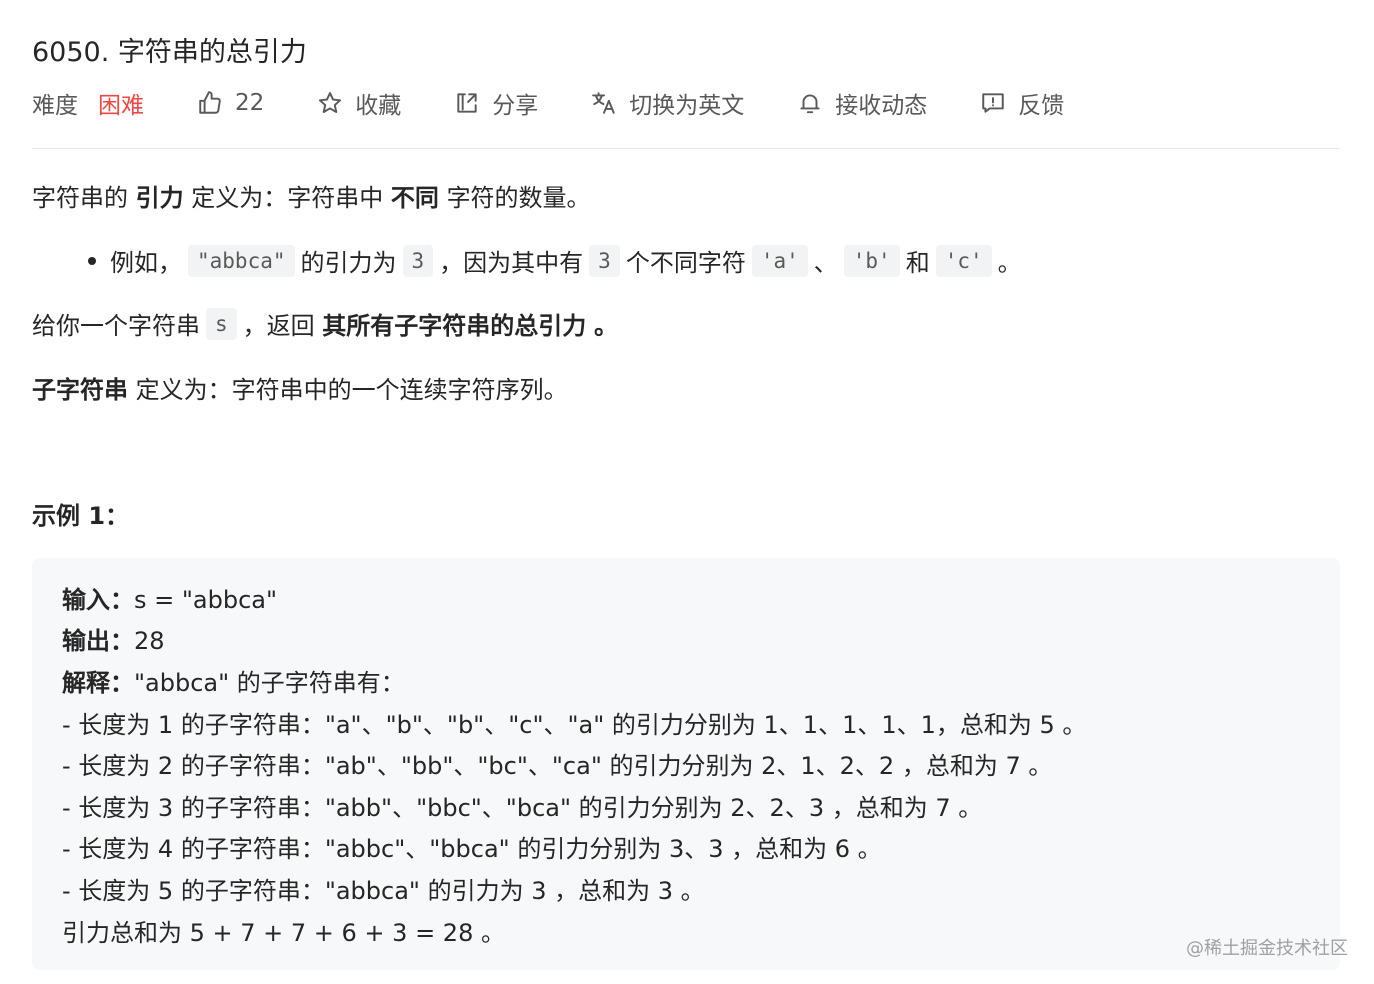 The image size is (1374, 984). I want to click on header-divider, so click(686, 148).